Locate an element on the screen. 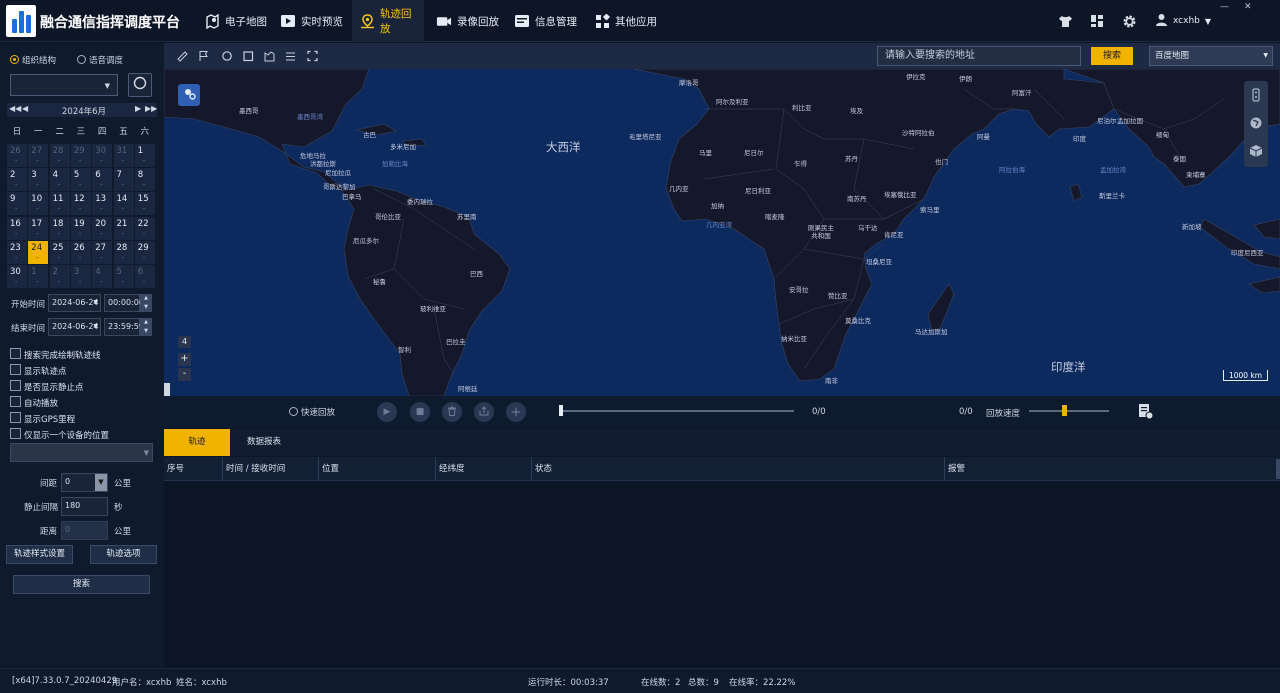 This screenshot has width=1280, height=693. col-status: 状态 is located at coordinates (541, 469).